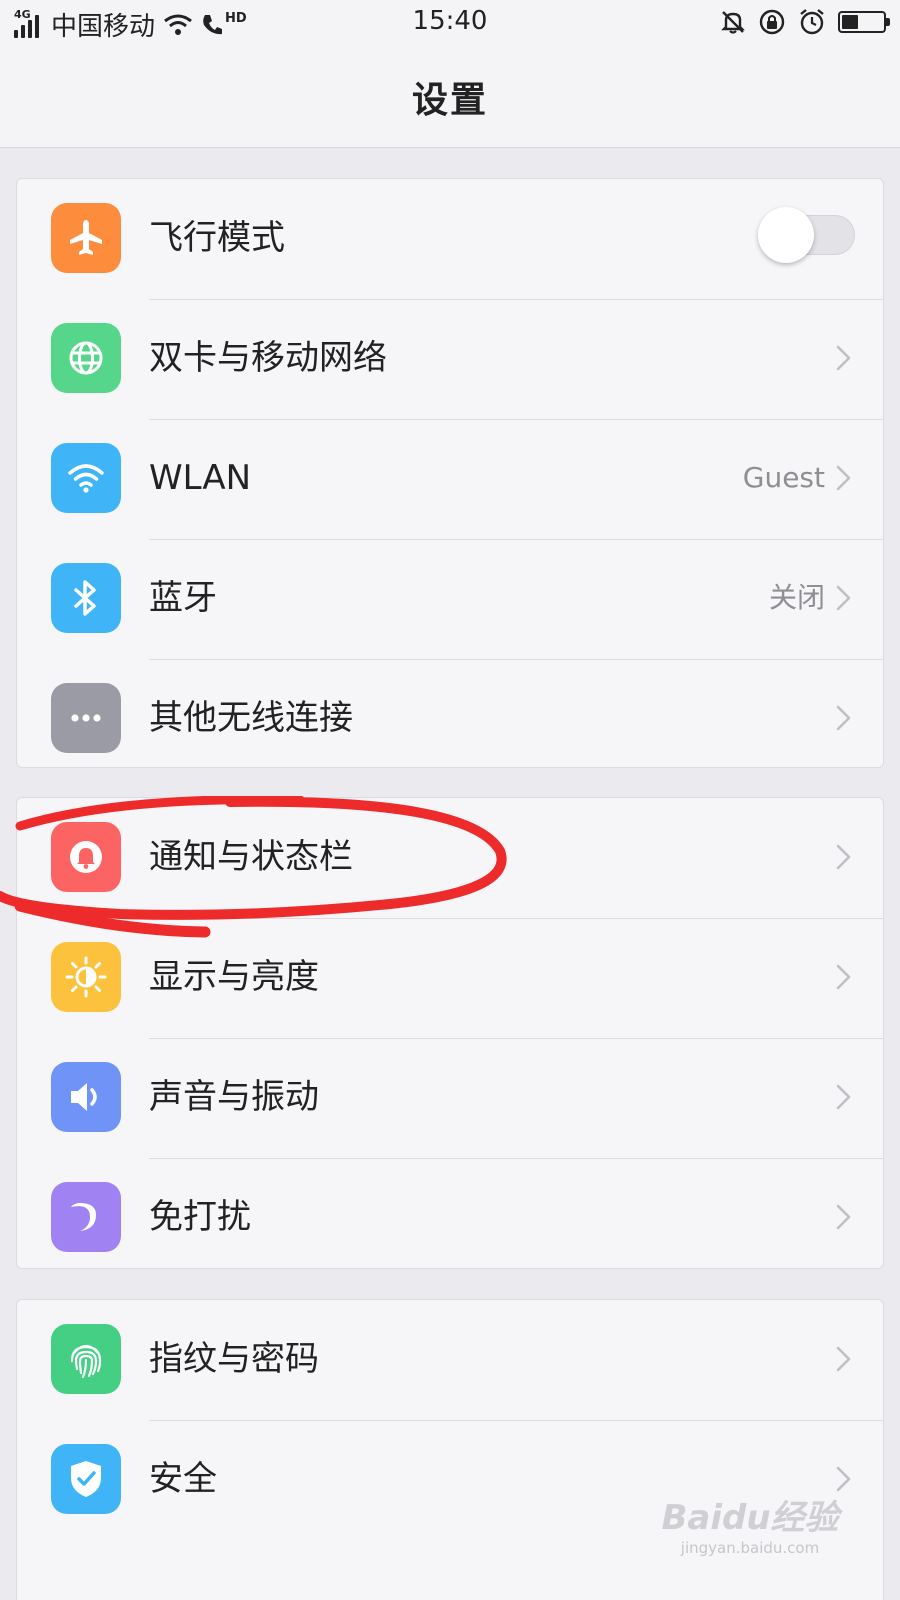 The image size is (900, 1600). I want to click on settings-row-label: 其他无线连接, so click(251, 718).